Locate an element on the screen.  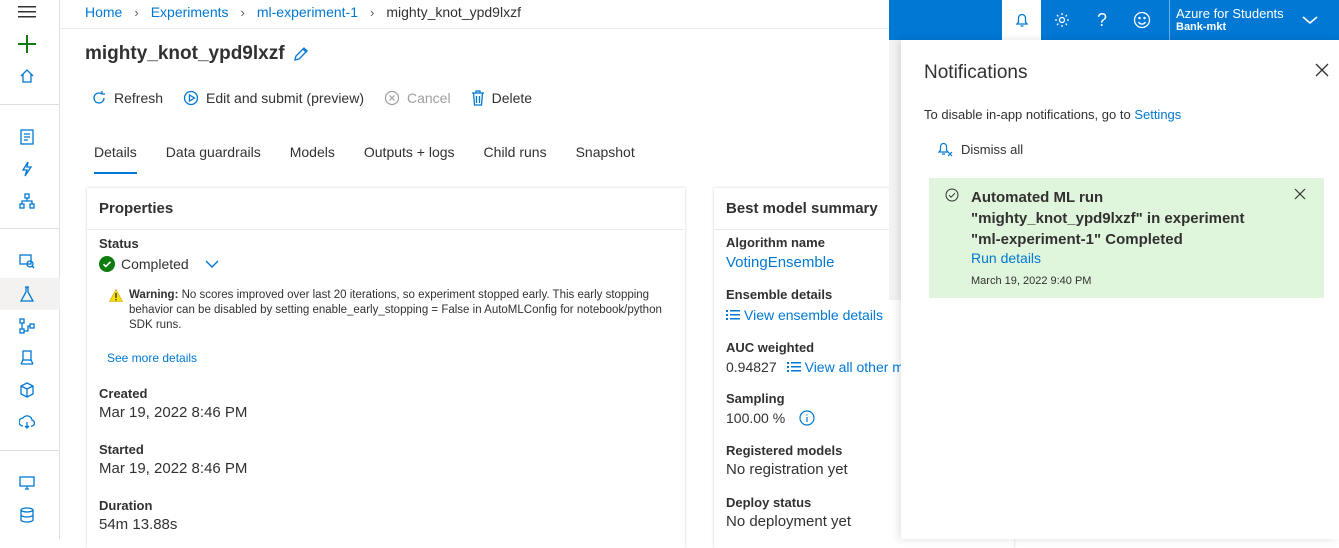
breadcrumb-current: mighty_knot_ypd9lxzf is located at coordinates (453, 12).